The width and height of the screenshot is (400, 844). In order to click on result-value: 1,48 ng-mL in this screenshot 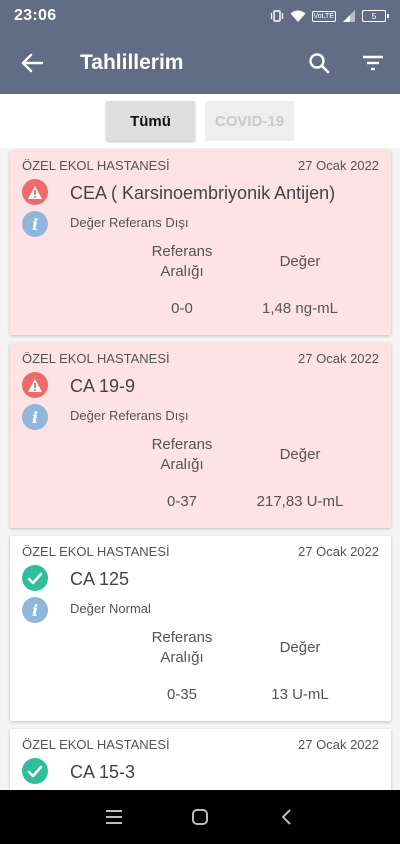, I will do `click(300, 308)`.